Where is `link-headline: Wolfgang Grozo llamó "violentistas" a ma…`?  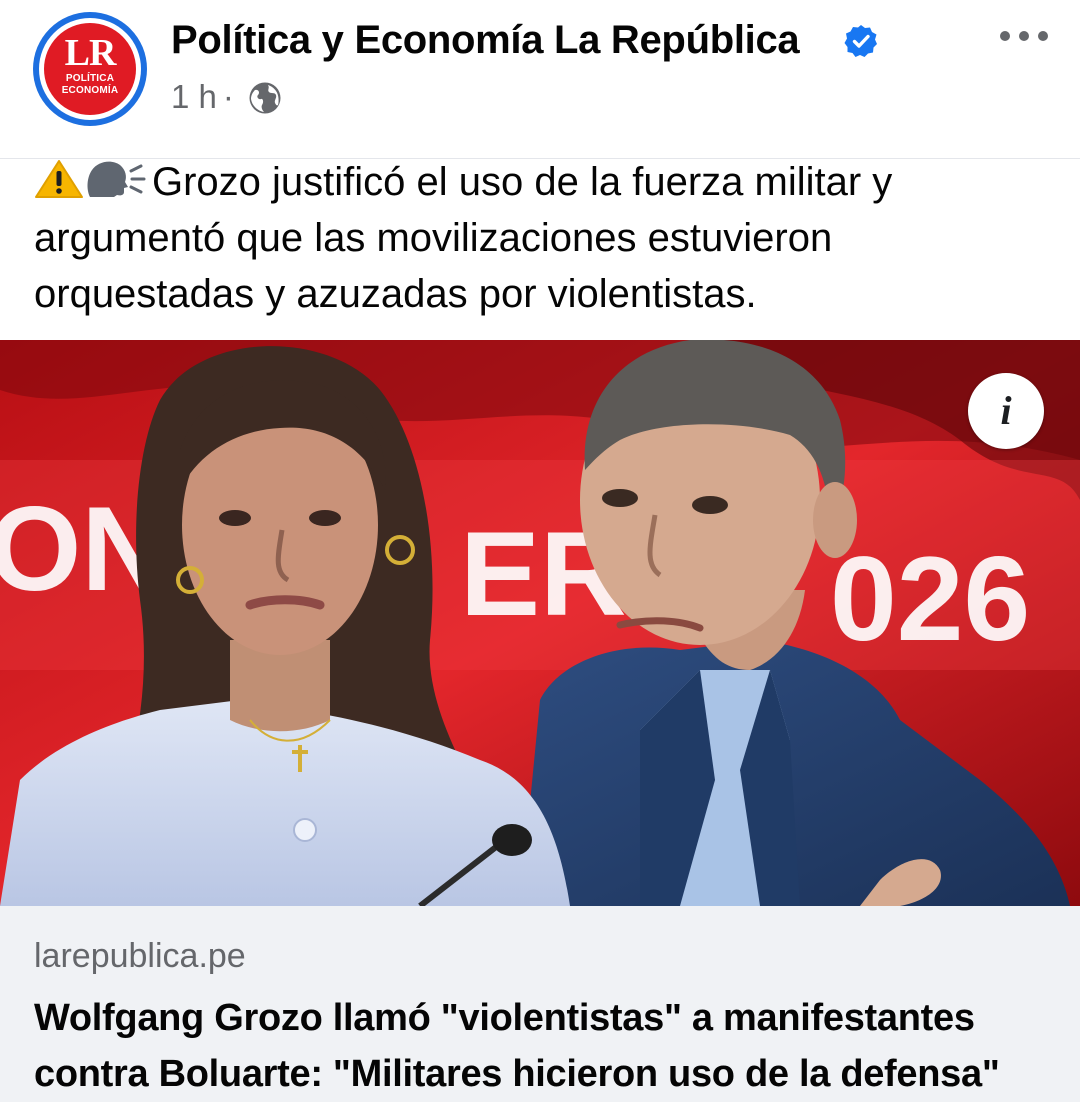 link-headline: Wolfgang Grozo llamó "violentistas" a ma… is located at coordinates (549, 1046).